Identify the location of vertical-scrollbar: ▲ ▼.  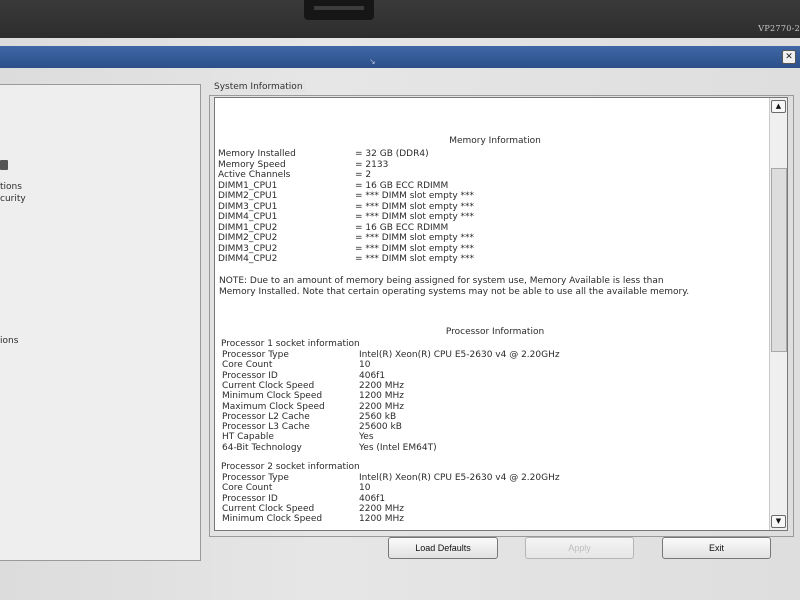
(778, 314).